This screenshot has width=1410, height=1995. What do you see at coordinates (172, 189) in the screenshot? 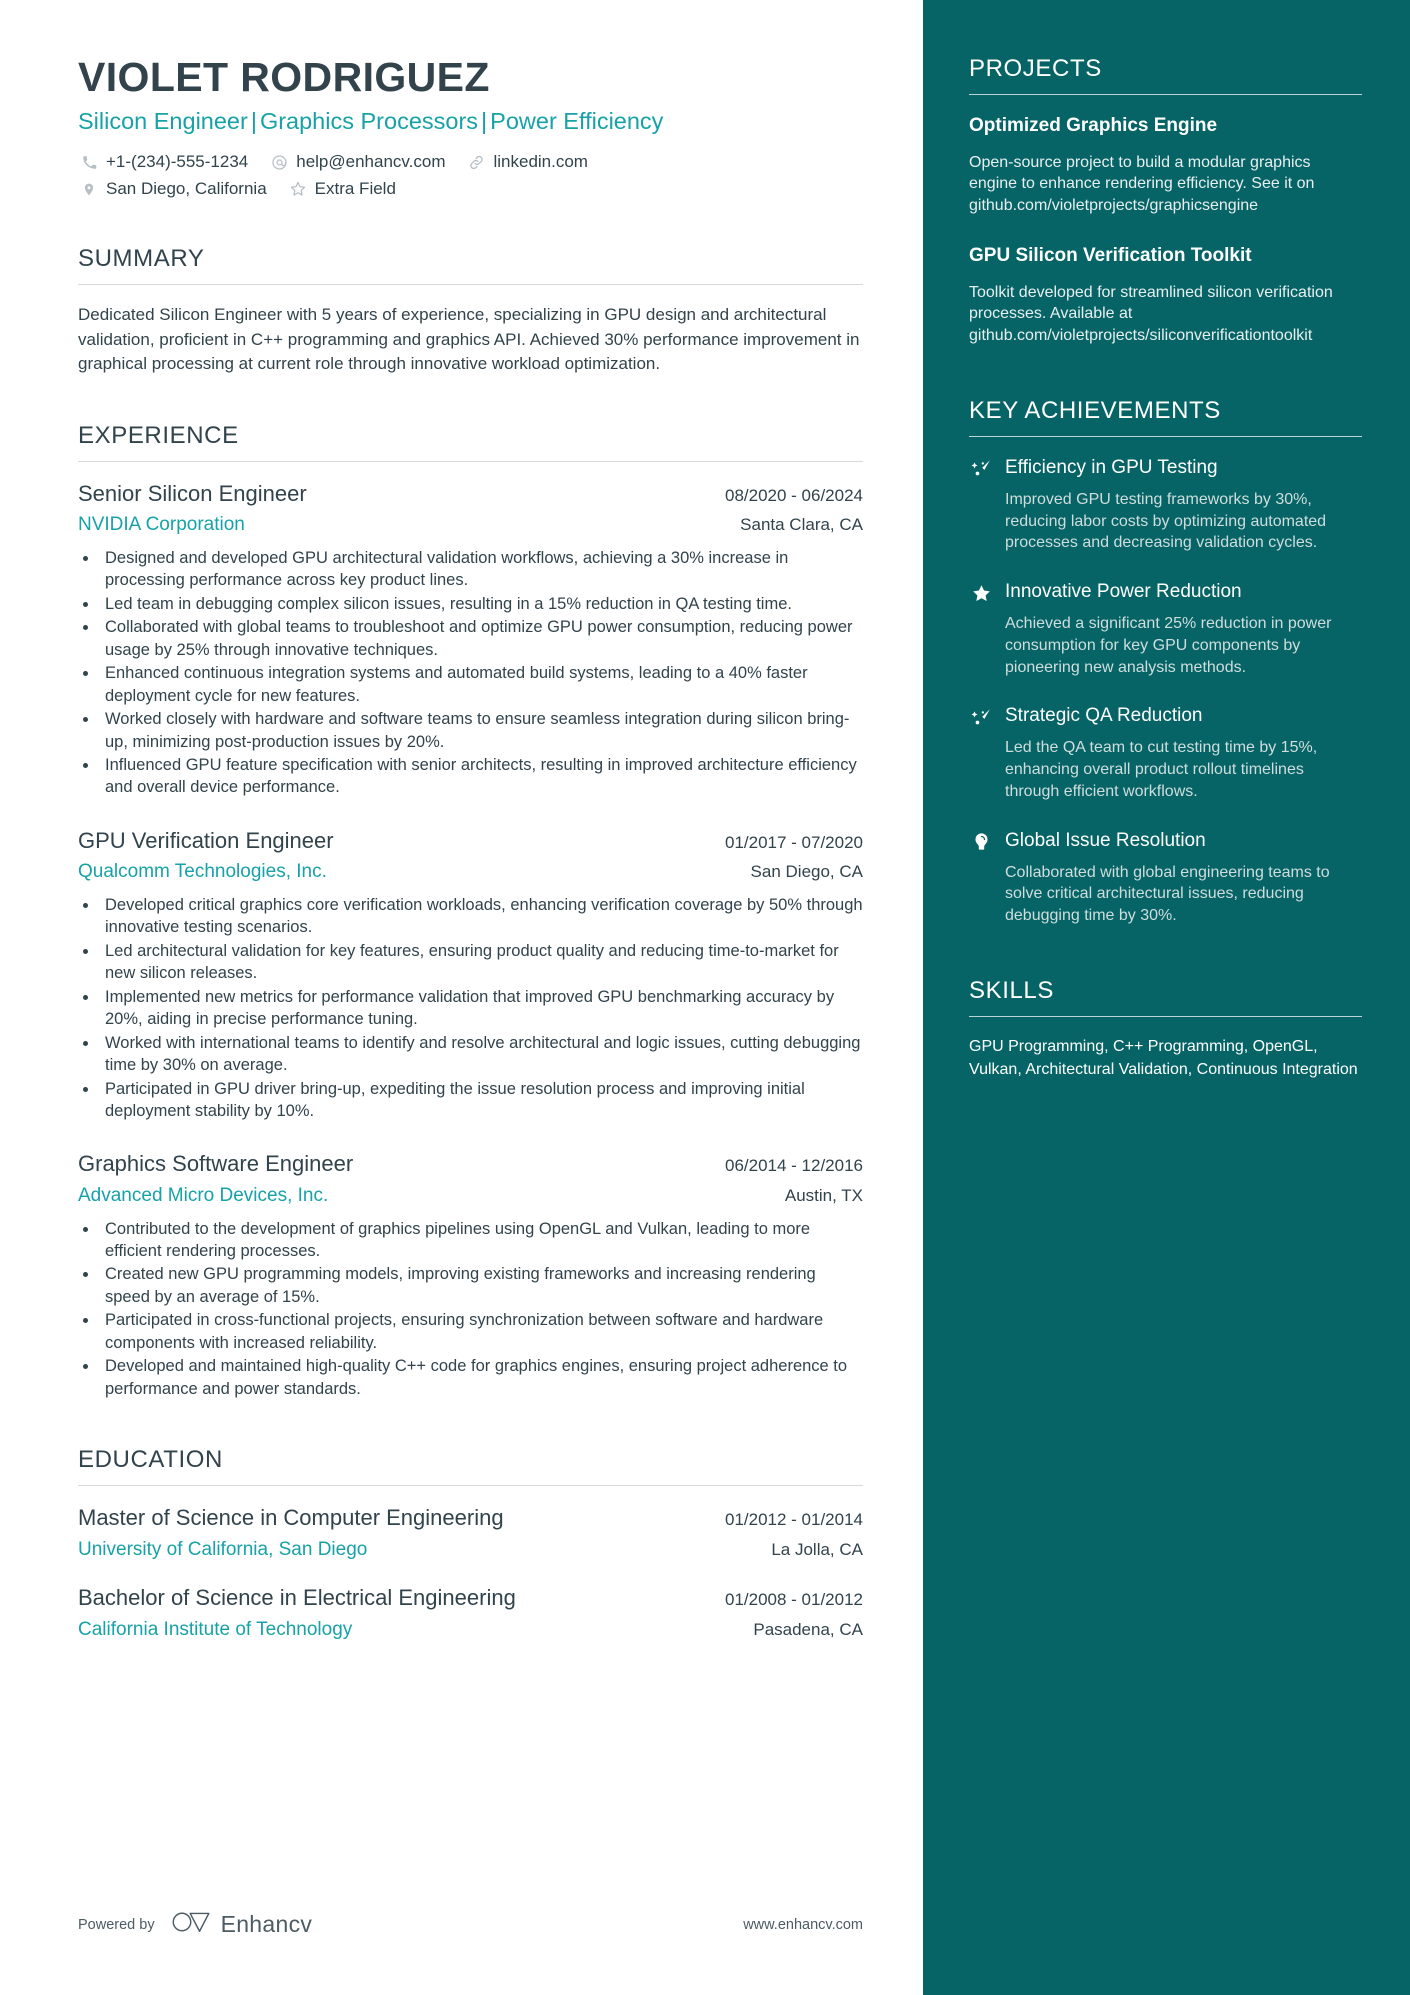
I see `contact-location: San Diego, California` at bounding box center [172, 189].